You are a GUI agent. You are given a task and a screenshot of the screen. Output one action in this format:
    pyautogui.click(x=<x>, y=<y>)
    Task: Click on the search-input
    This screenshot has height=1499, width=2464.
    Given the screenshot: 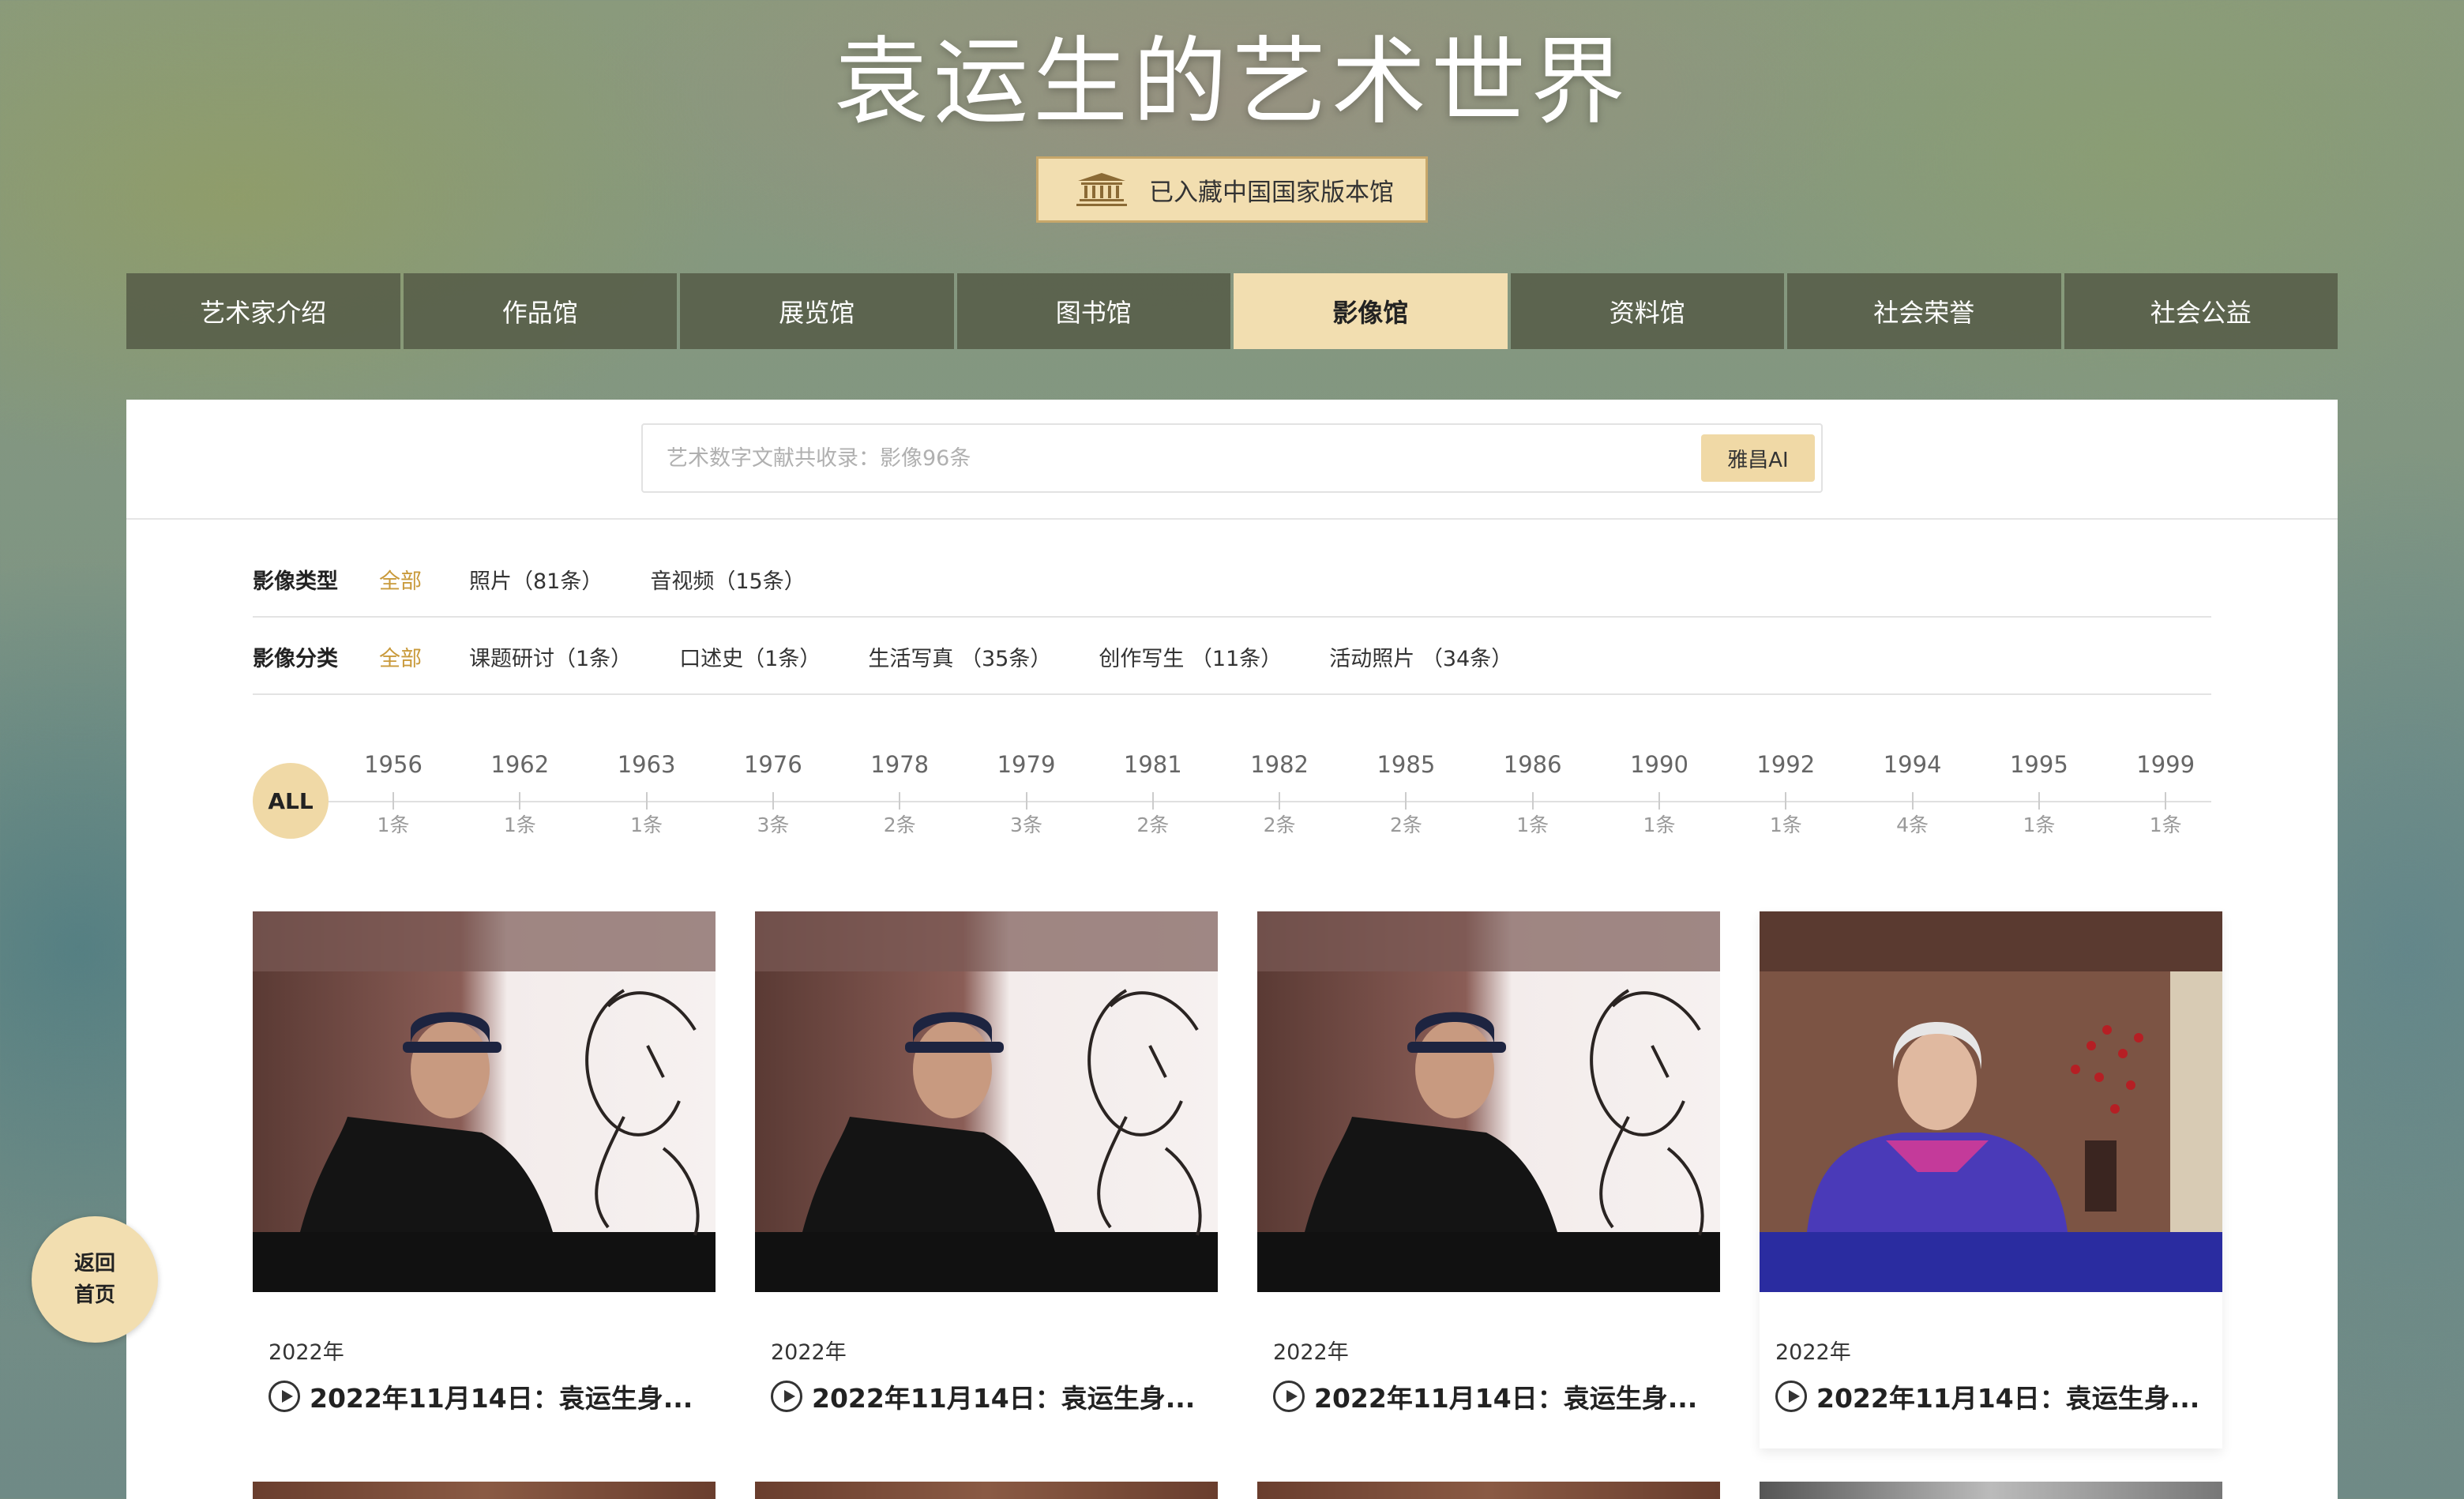 What is the action you would take?
    pyautogui.click(x=1169, y=458)
    